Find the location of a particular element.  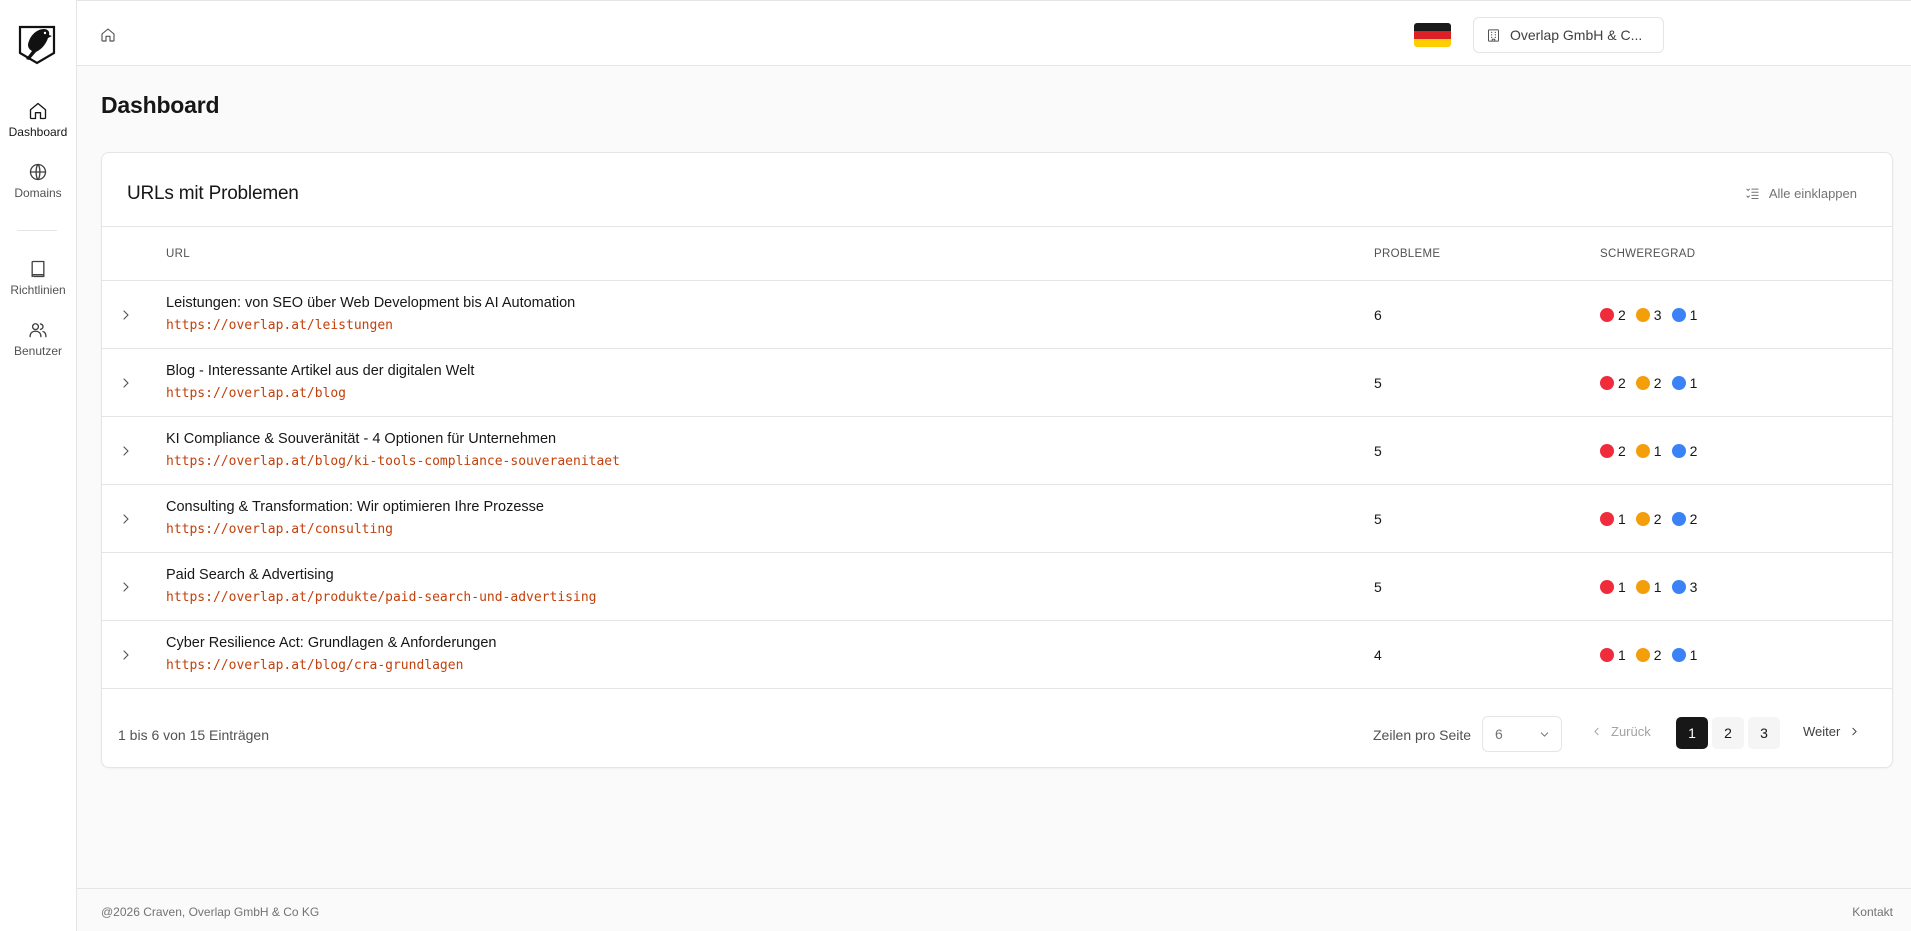

sidebar-item-label: Domains is located at coordinates (38, 193).